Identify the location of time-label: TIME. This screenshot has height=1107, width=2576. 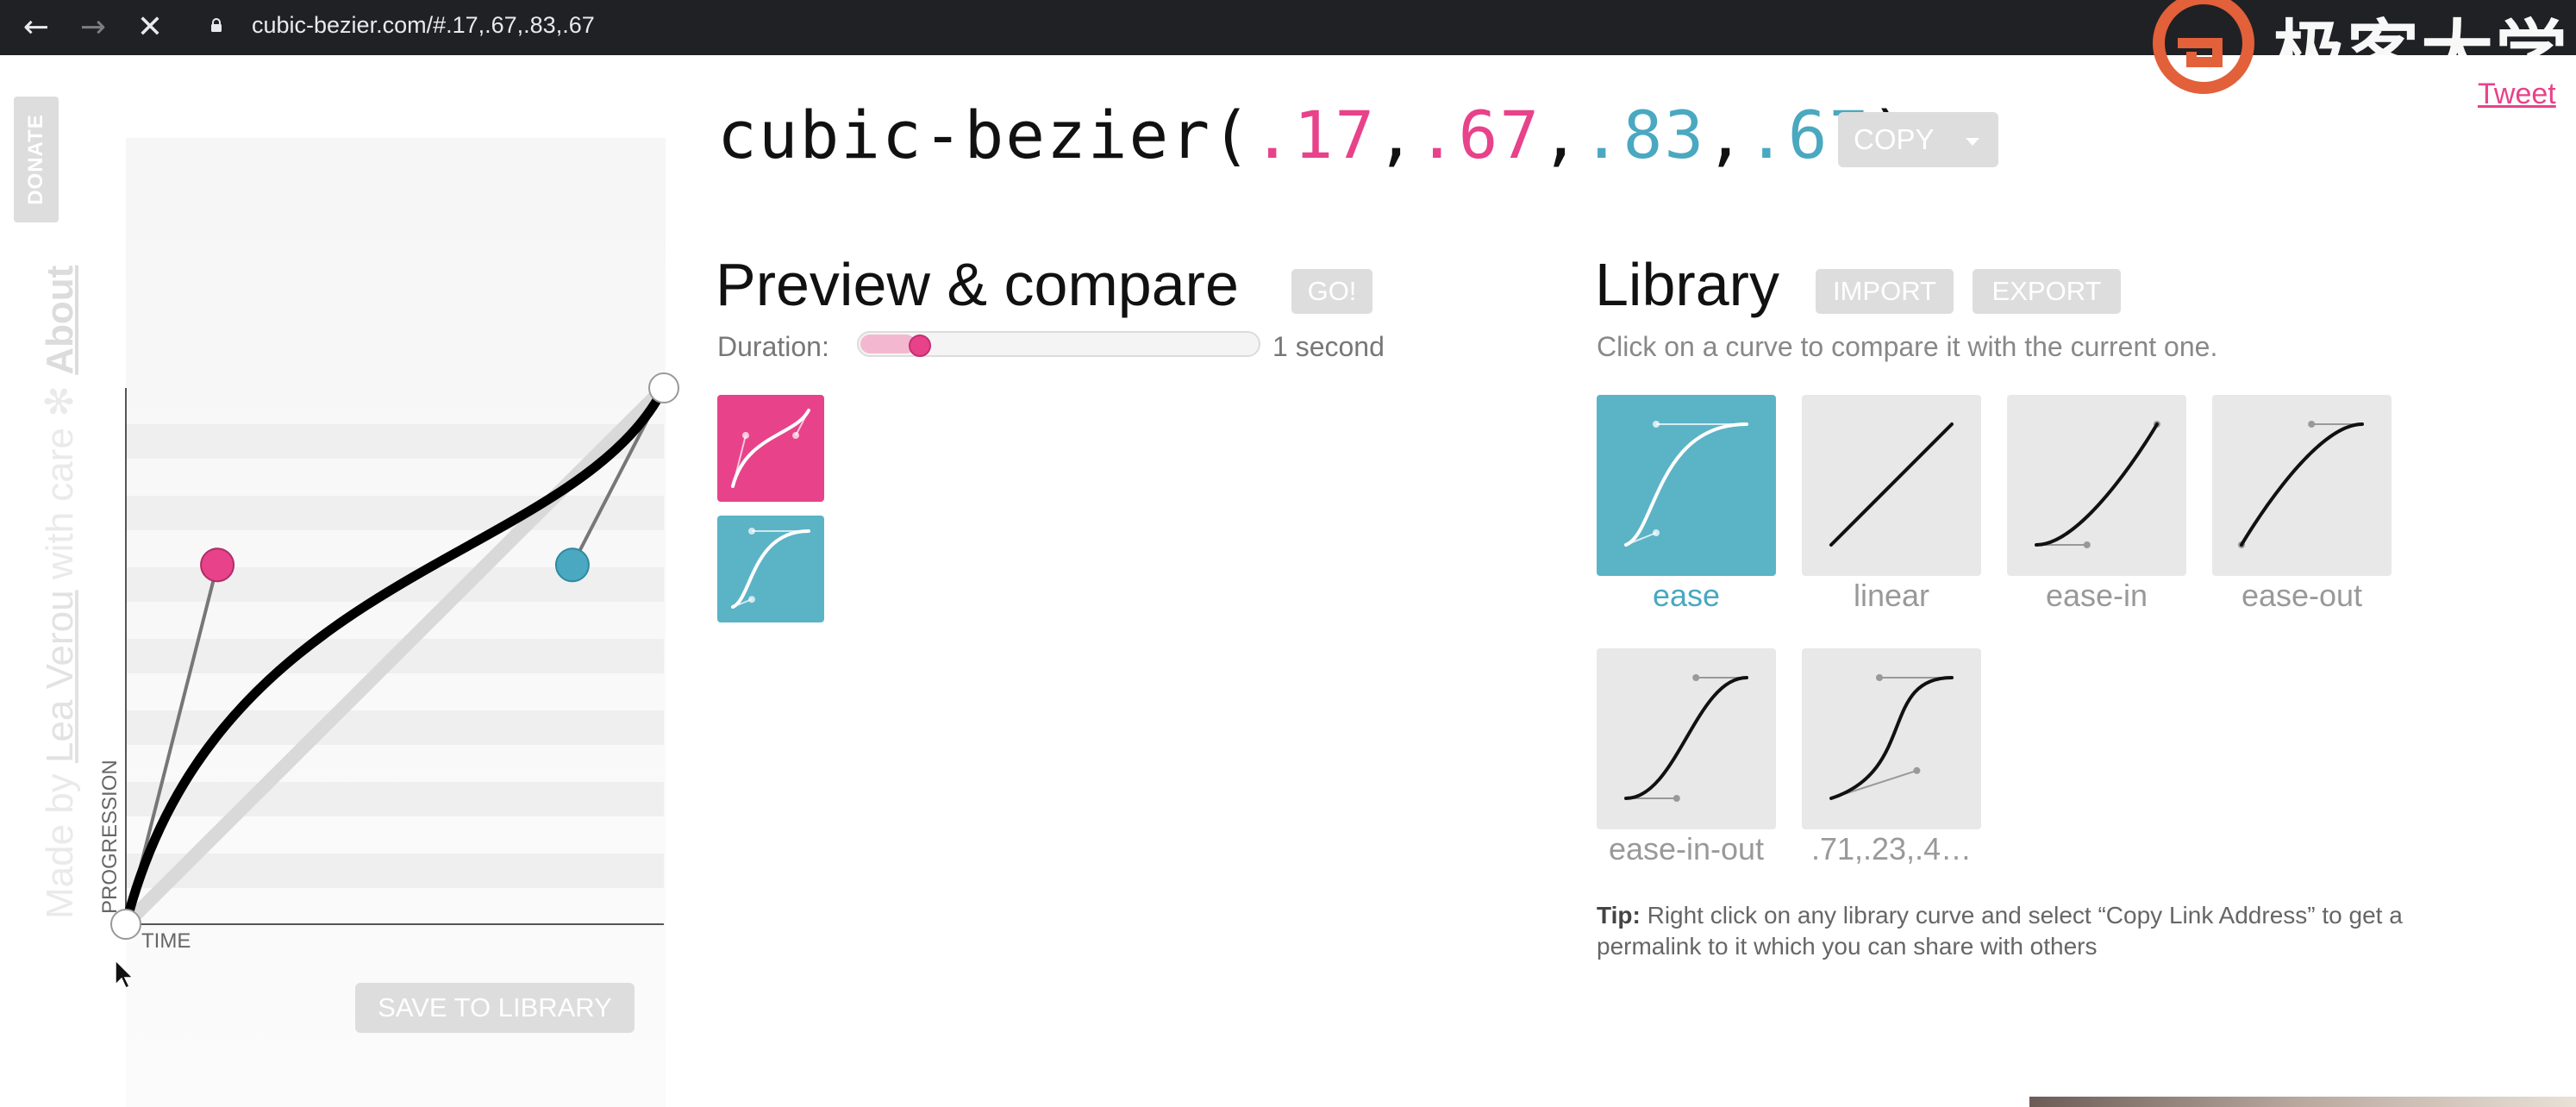
(166, 941).